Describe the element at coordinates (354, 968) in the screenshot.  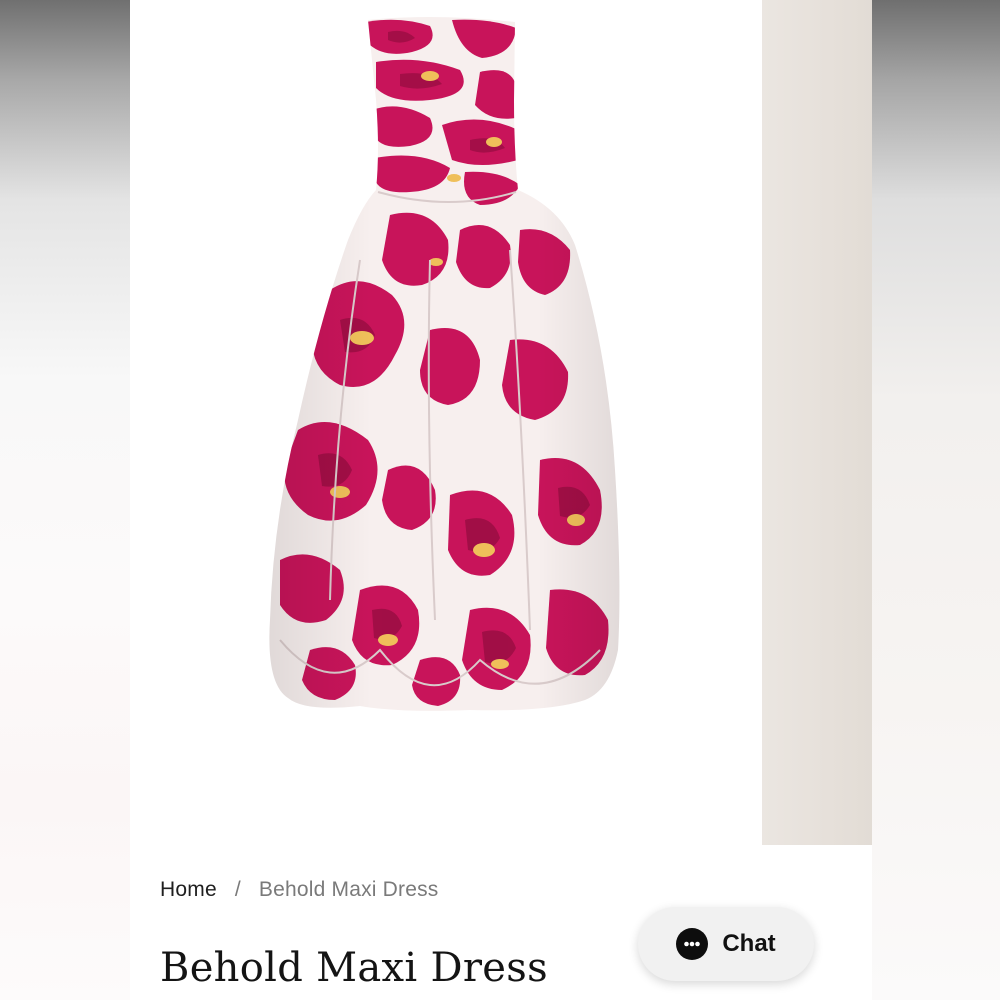
I see `product-title: Behold Maxi Dress` at that location.